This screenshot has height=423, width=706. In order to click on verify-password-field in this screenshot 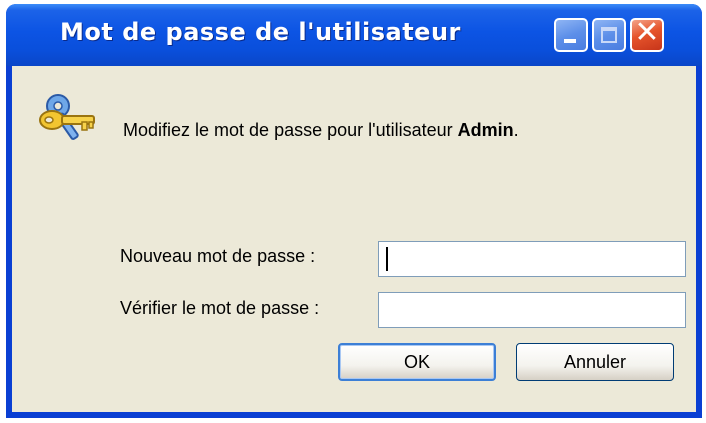, I will do `click(532, 310)`.